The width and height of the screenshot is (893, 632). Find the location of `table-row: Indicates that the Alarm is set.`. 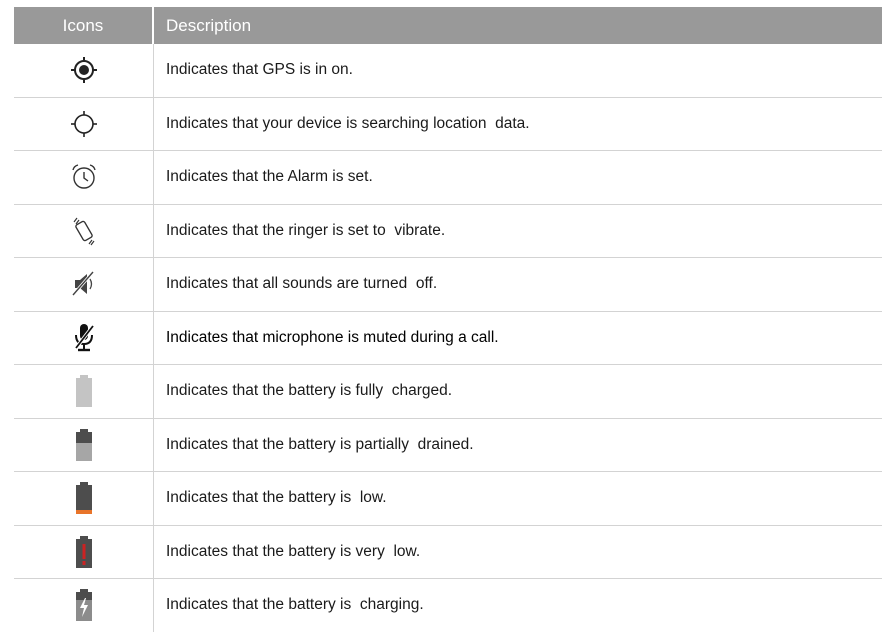

table-row: Indicates that the Alarm is set. is located at coordinates (448, 178).